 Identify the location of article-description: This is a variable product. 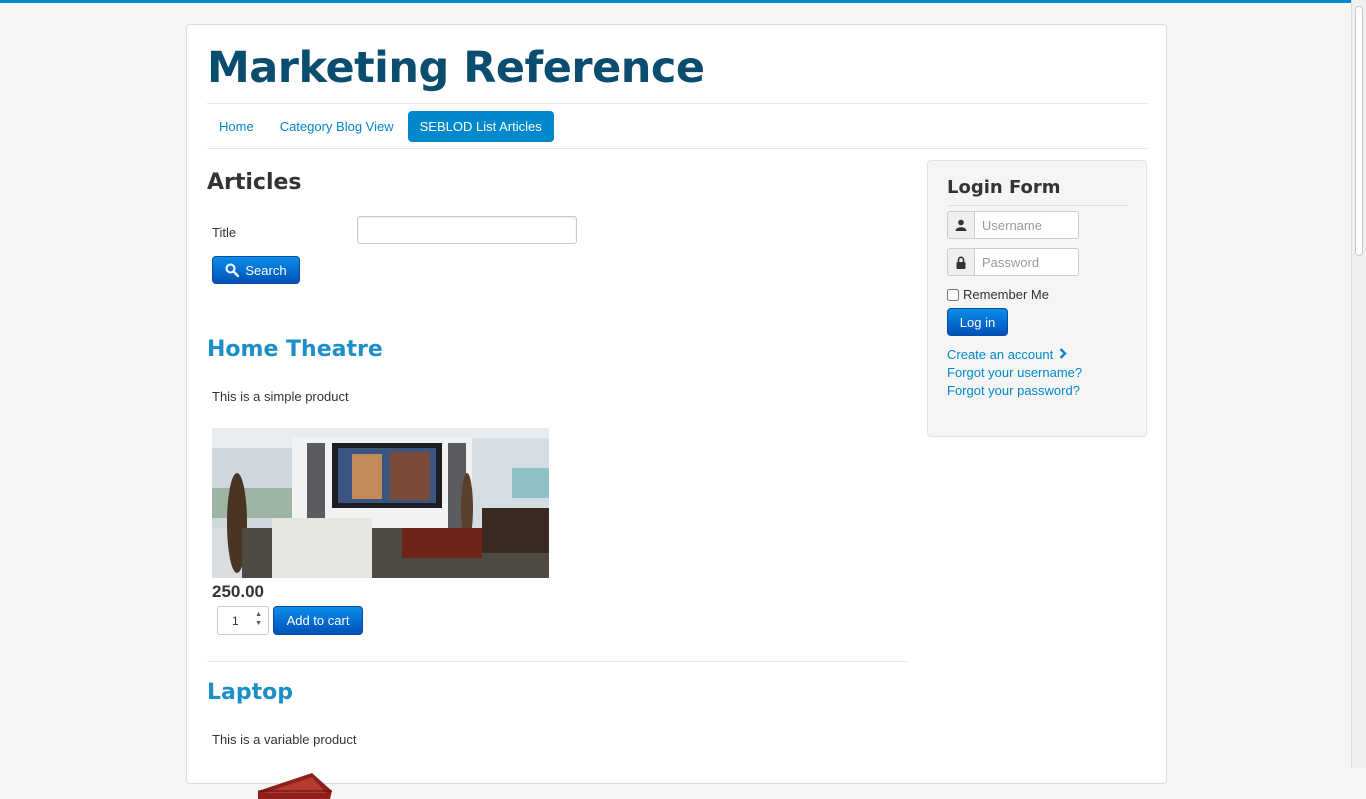
(284, 739).